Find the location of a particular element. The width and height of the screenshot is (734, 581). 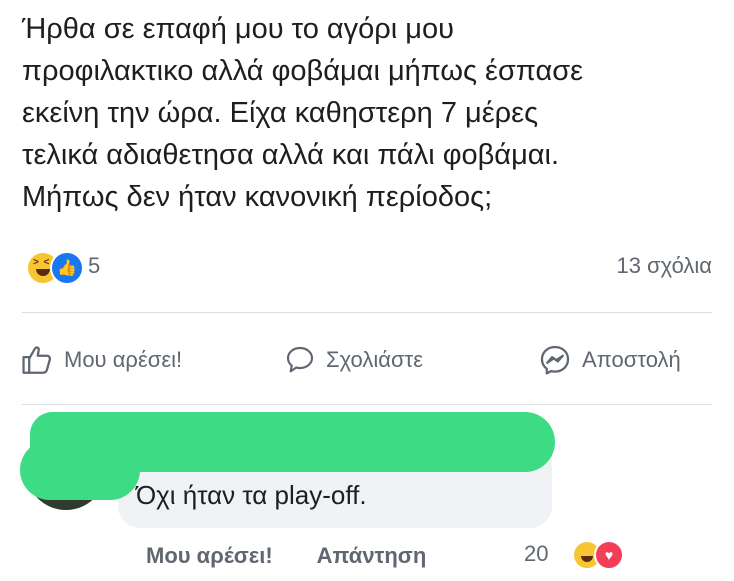

messenger-icon is located at coordinates (555, 360).